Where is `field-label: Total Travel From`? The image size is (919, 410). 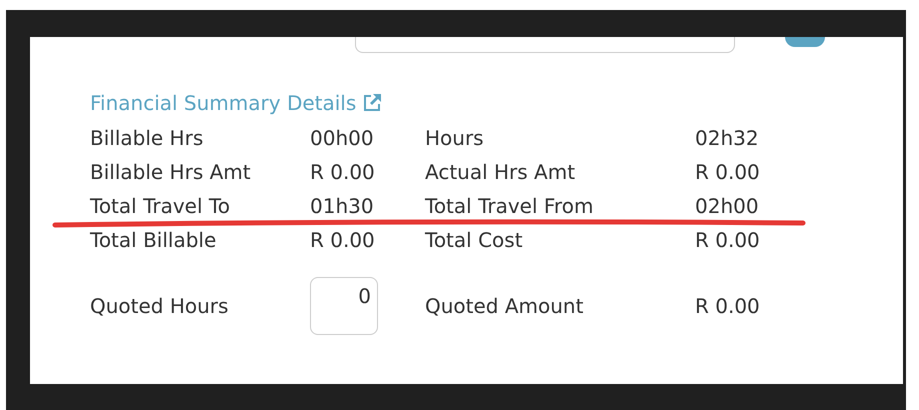 field-label: Total Travel From is located at coordinates (509, 206).